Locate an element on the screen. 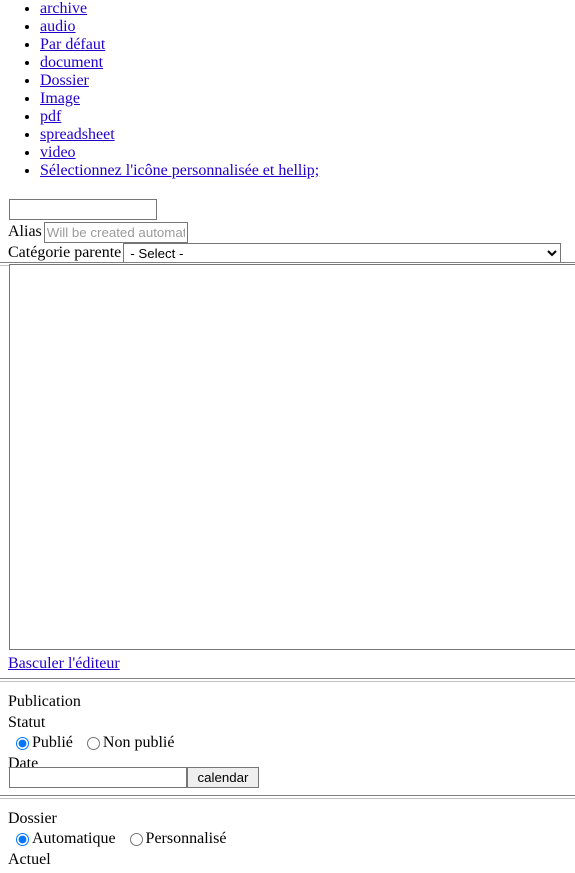 The image size is (575, 873). toggle-editor-row: Basculer l'éditeur is located at coordinates (64, 664).